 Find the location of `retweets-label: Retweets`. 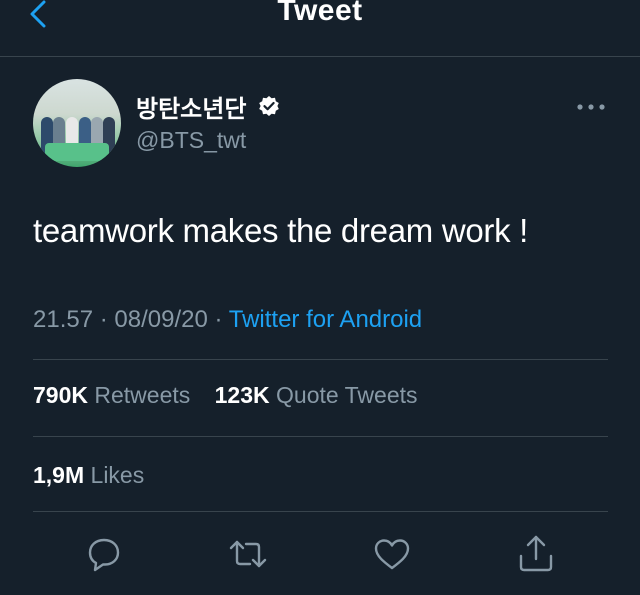

retweets-label: Retweets is located at coordinates (142, 395).